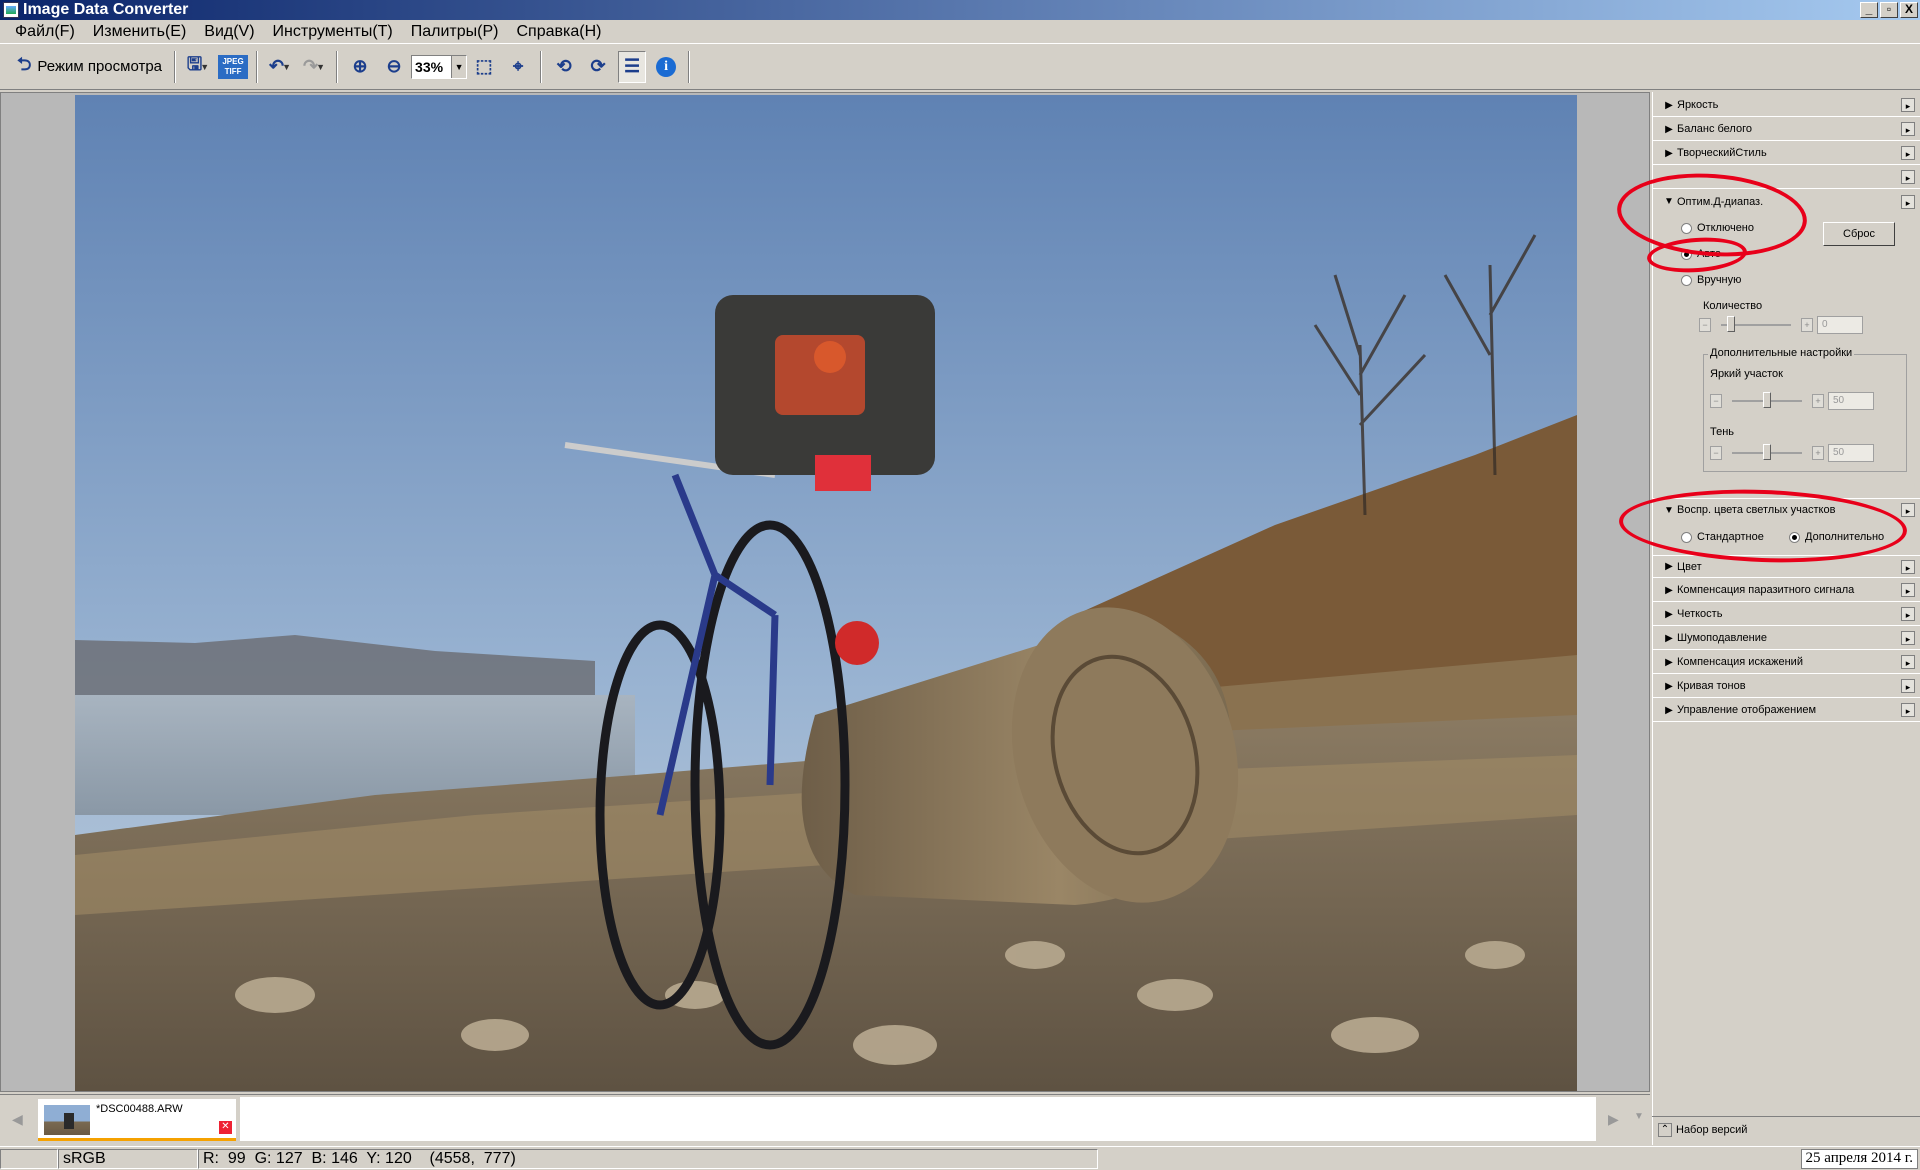 The height and width of the screenshot is (1170, 1920). Describe the element at coordinates (1786, 509) in the screenshot. I see `section-highlight-color: ▼ Воспр. цвета светлых участков ▸` at that location.